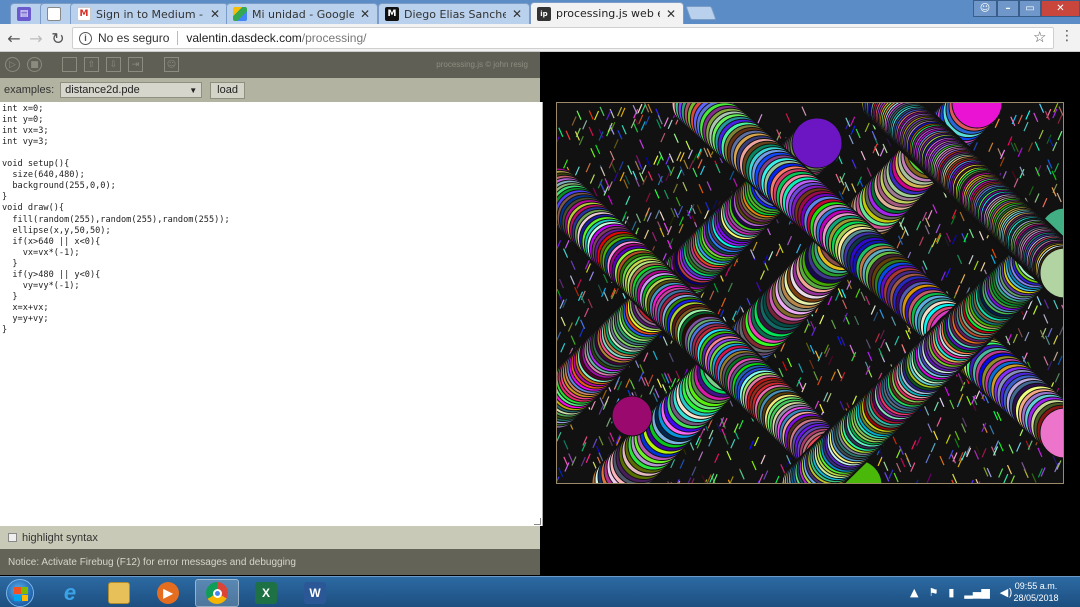 The image size is (1080, 607). I want to click on code-line: x=x+vx;, so click(25, 307).